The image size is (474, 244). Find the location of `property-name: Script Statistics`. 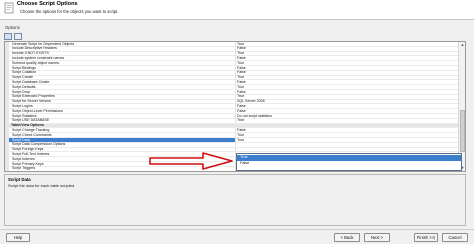

property-name: Script Statistics is located at coordinates (24, 115).